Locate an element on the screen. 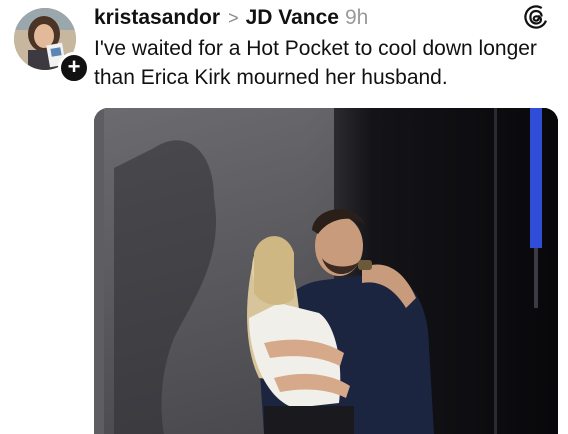  post-timestamp: 9h is located at coordinates (356, 17).